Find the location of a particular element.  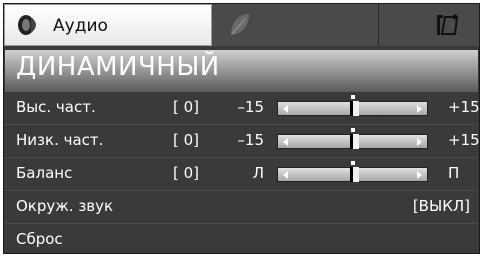

treble-value: [ 0] is located at coordinates (186, 107).